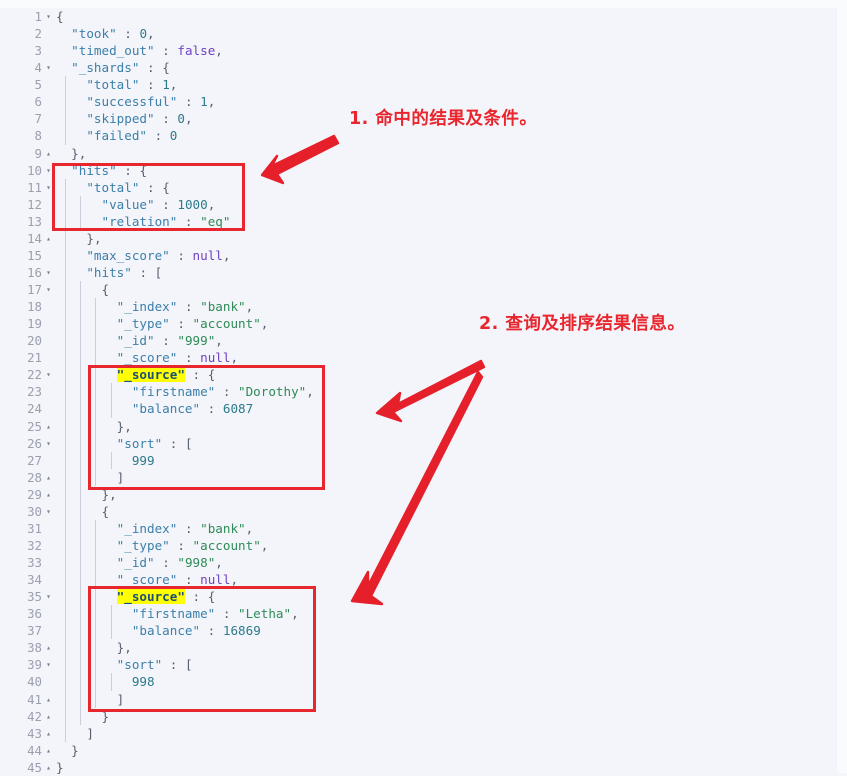  What do you see at coordinates (34, 307) in the screenshot?
I see `line-number: 18` at bounding box center [34, 307].